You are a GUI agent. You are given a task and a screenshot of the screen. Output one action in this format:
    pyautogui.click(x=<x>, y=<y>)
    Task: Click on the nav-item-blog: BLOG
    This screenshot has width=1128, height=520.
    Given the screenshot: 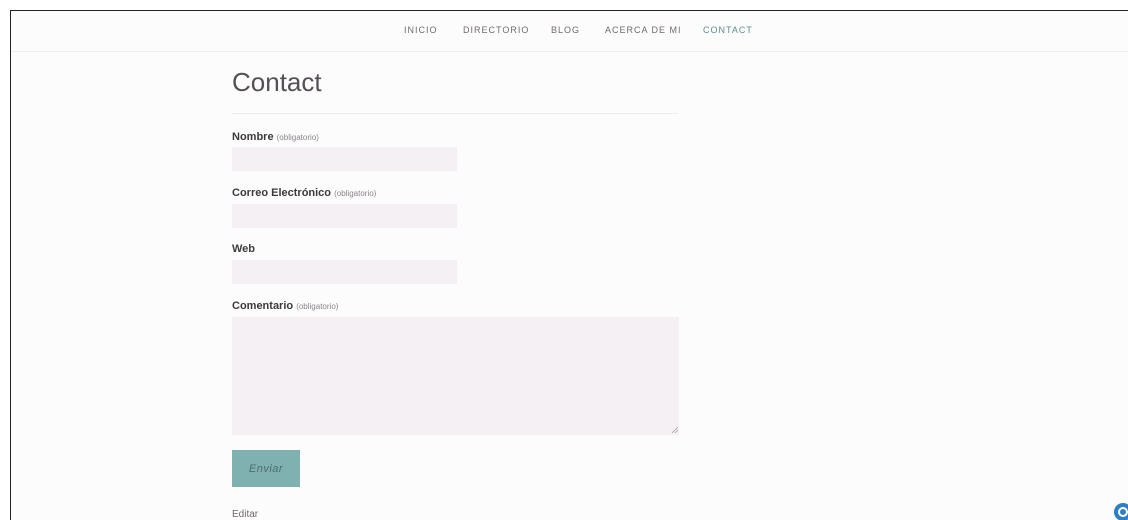 What is the action you would take?
    pyautogui.click(x=565, y=30)
    